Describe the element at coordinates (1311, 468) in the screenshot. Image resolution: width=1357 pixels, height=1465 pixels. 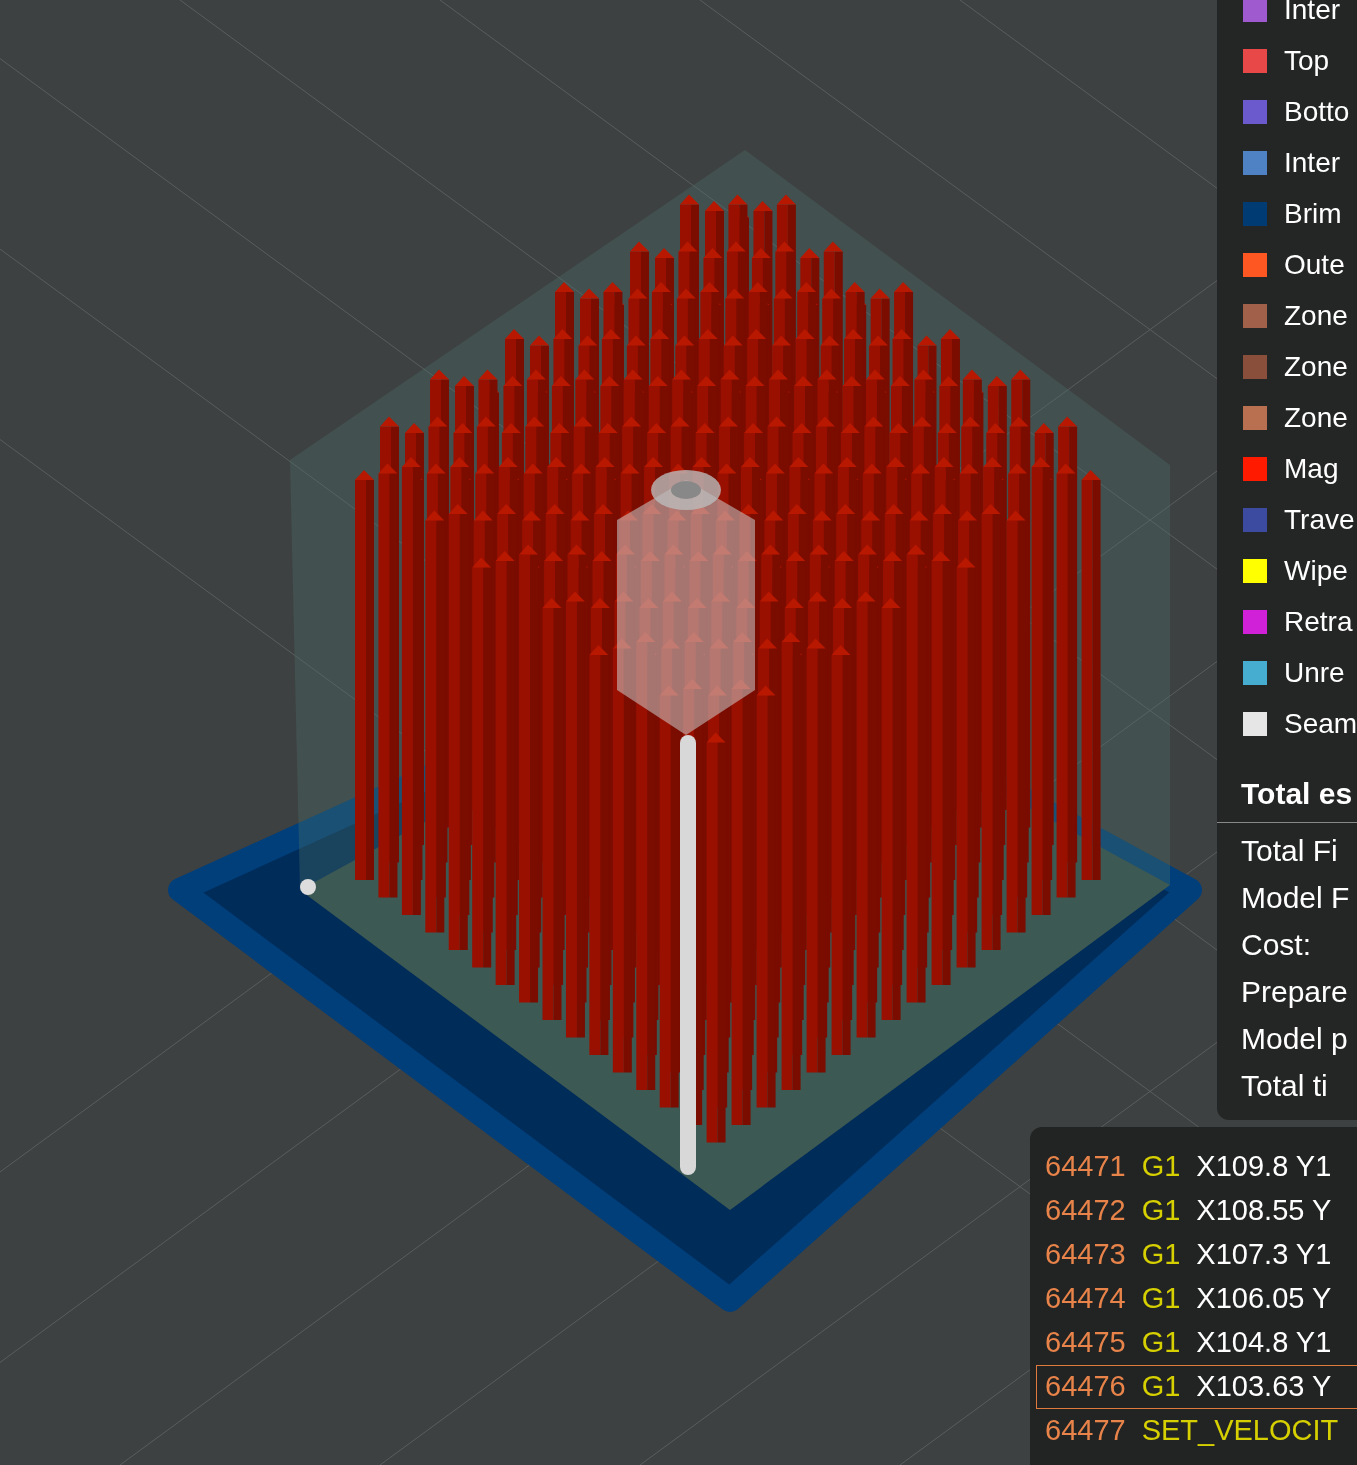
I see `legend-label: Mag` at that location.